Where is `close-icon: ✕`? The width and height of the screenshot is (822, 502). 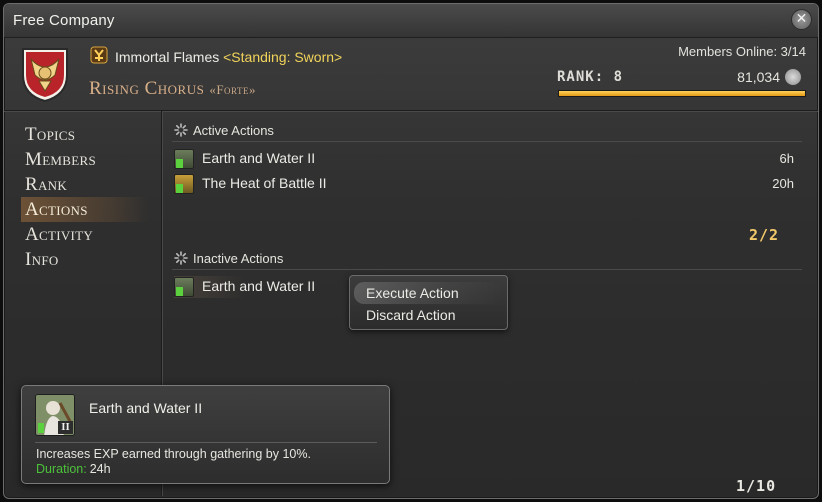 close-icon: ✕ is located at coordinates (801, 19).